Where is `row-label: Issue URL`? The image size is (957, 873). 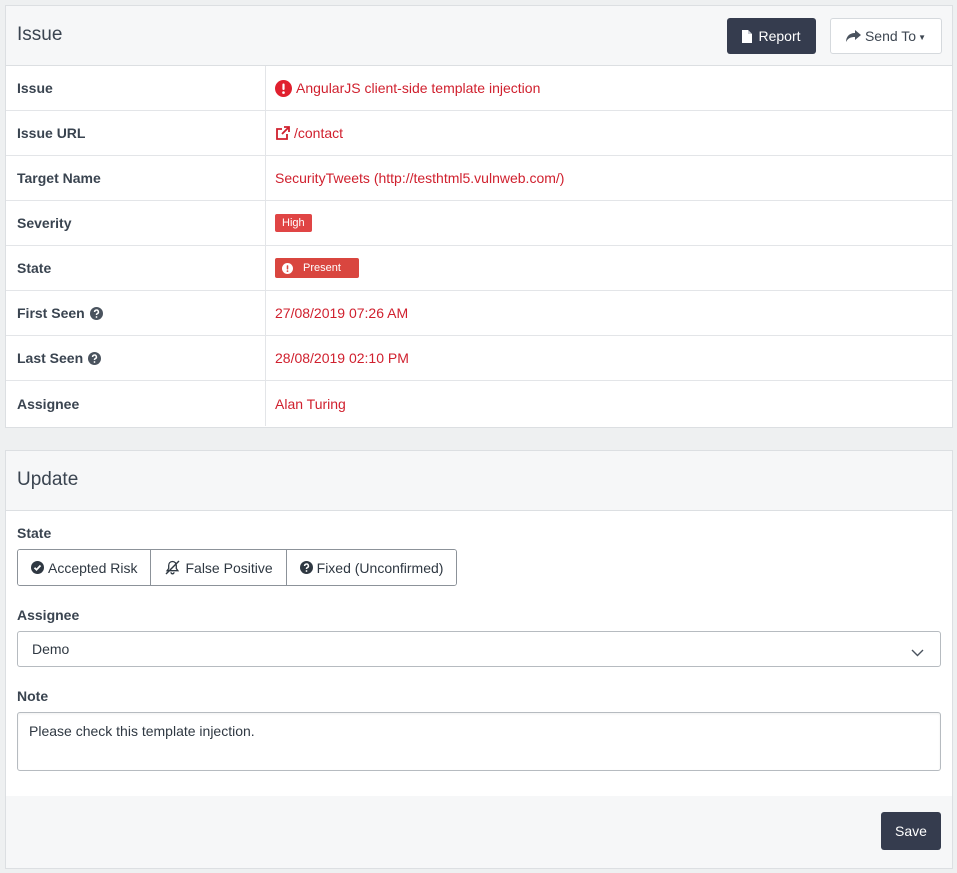 row-label: Issue URL is located at coordinates (51, 133).